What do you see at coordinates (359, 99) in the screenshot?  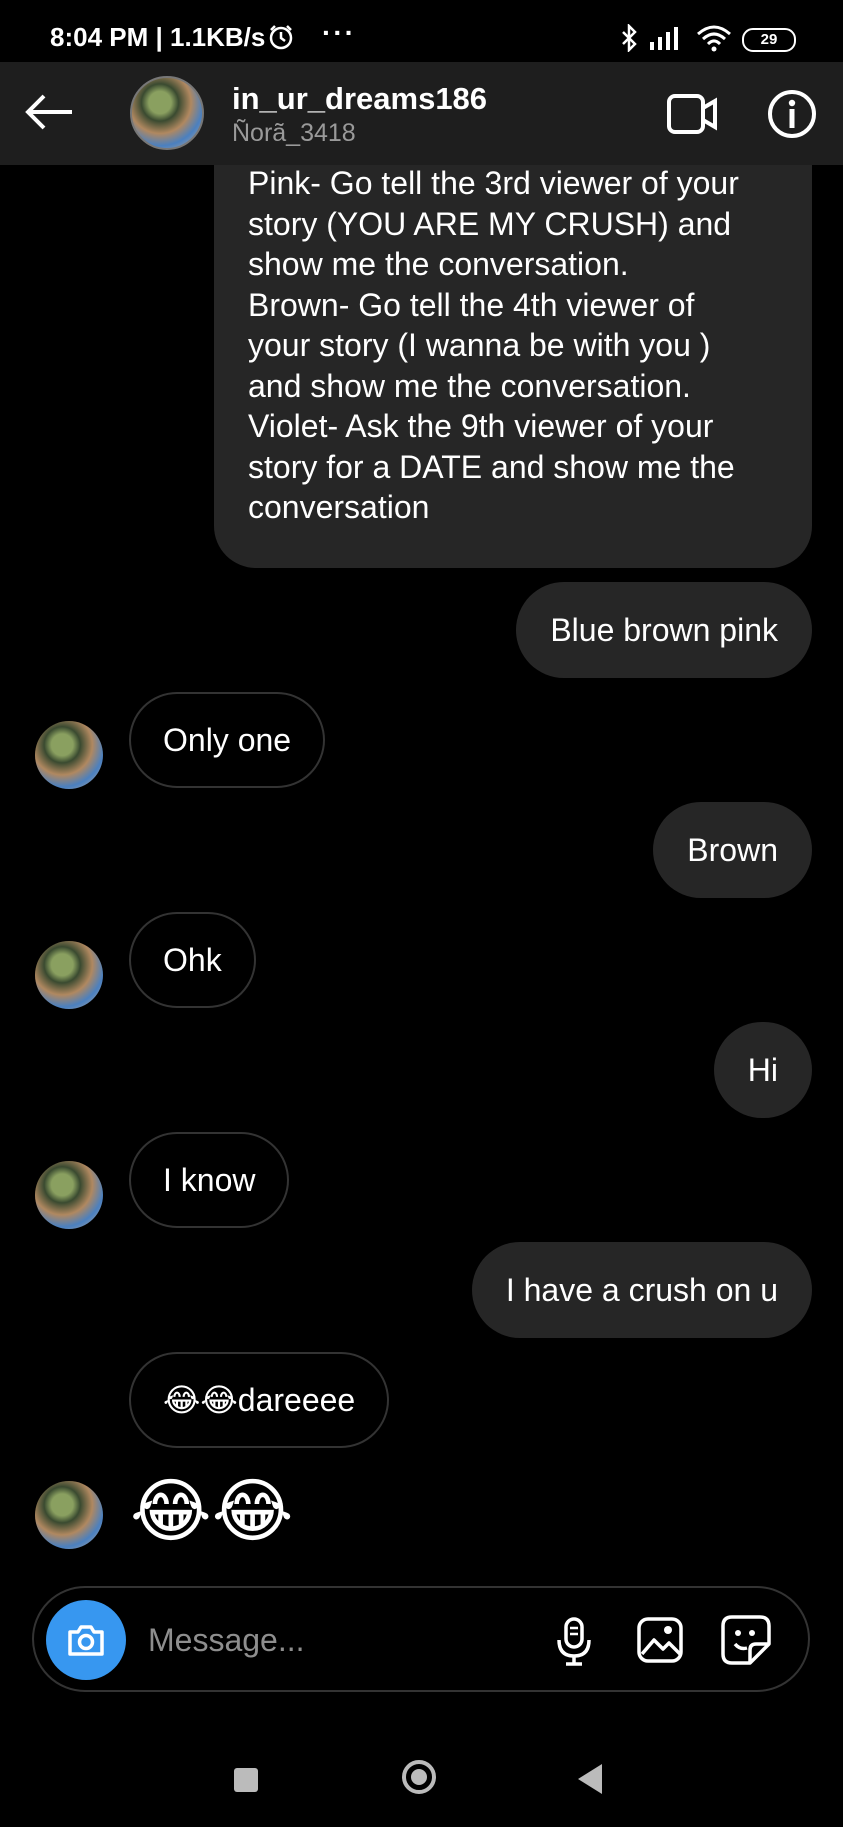 I see `username: in_ur_dreams186` at bounding box center [359, 99].